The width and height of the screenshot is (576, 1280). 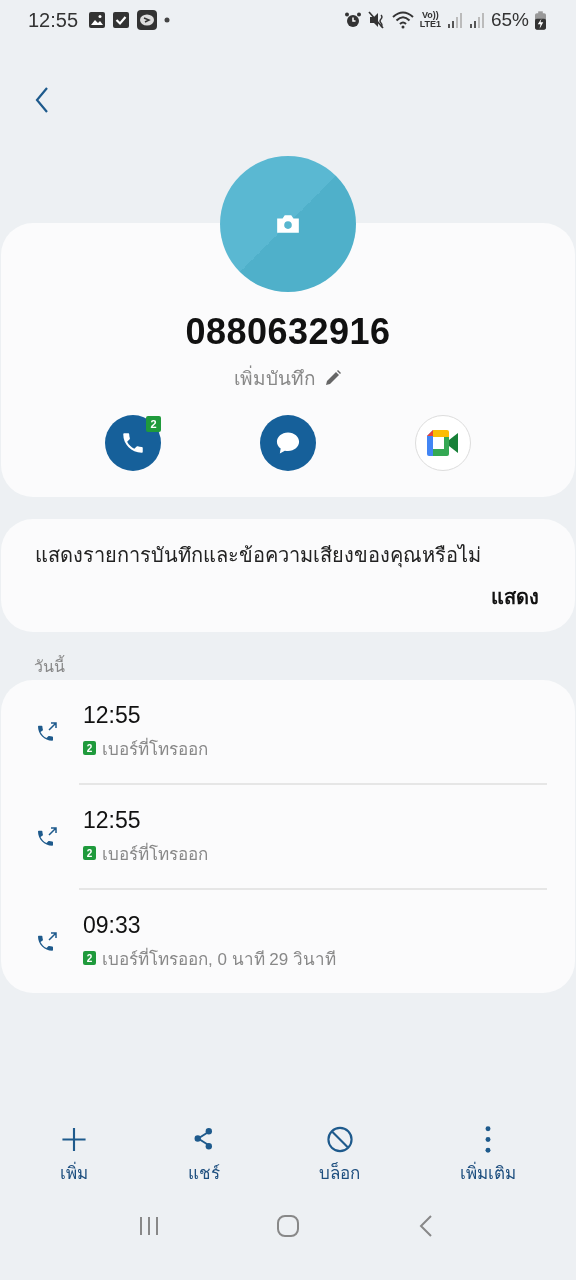 I want to click on add-action-button: เพิ่ม, so click(x=73, y=1156).